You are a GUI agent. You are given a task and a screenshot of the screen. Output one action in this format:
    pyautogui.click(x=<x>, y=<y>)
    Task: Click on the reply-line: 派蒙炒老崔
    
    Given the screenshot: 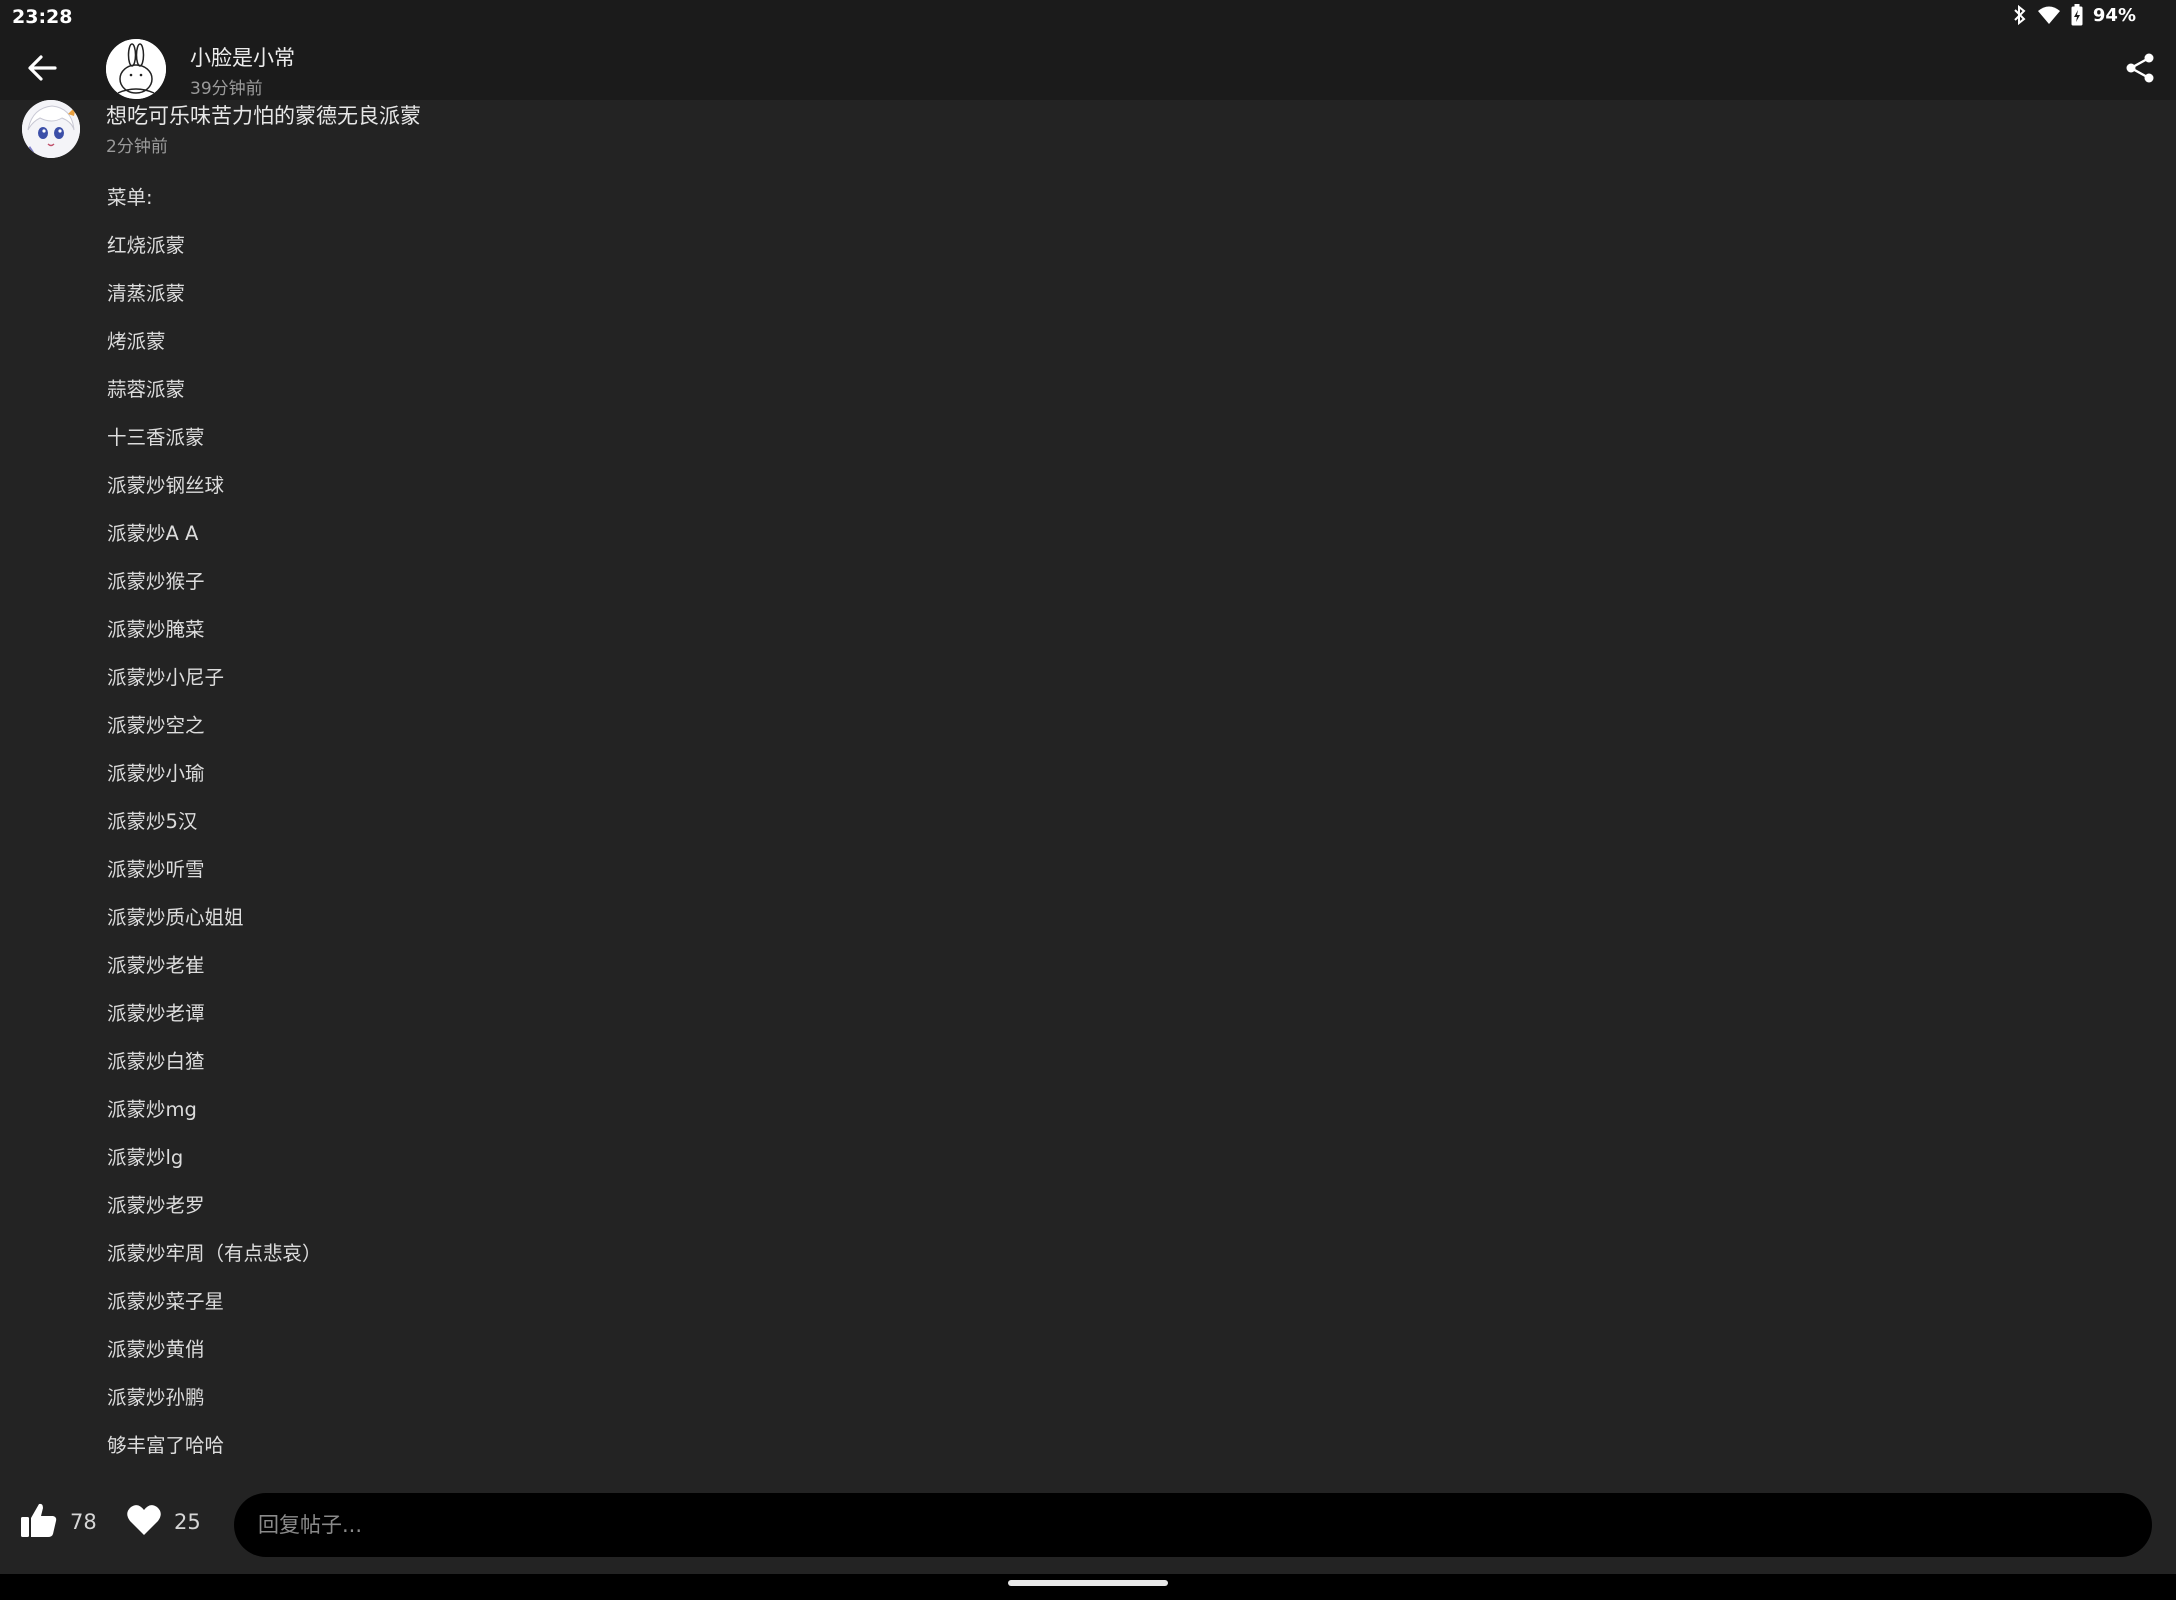 What is the action you would take?
    pyautogui.click(x=156, y=965)
    